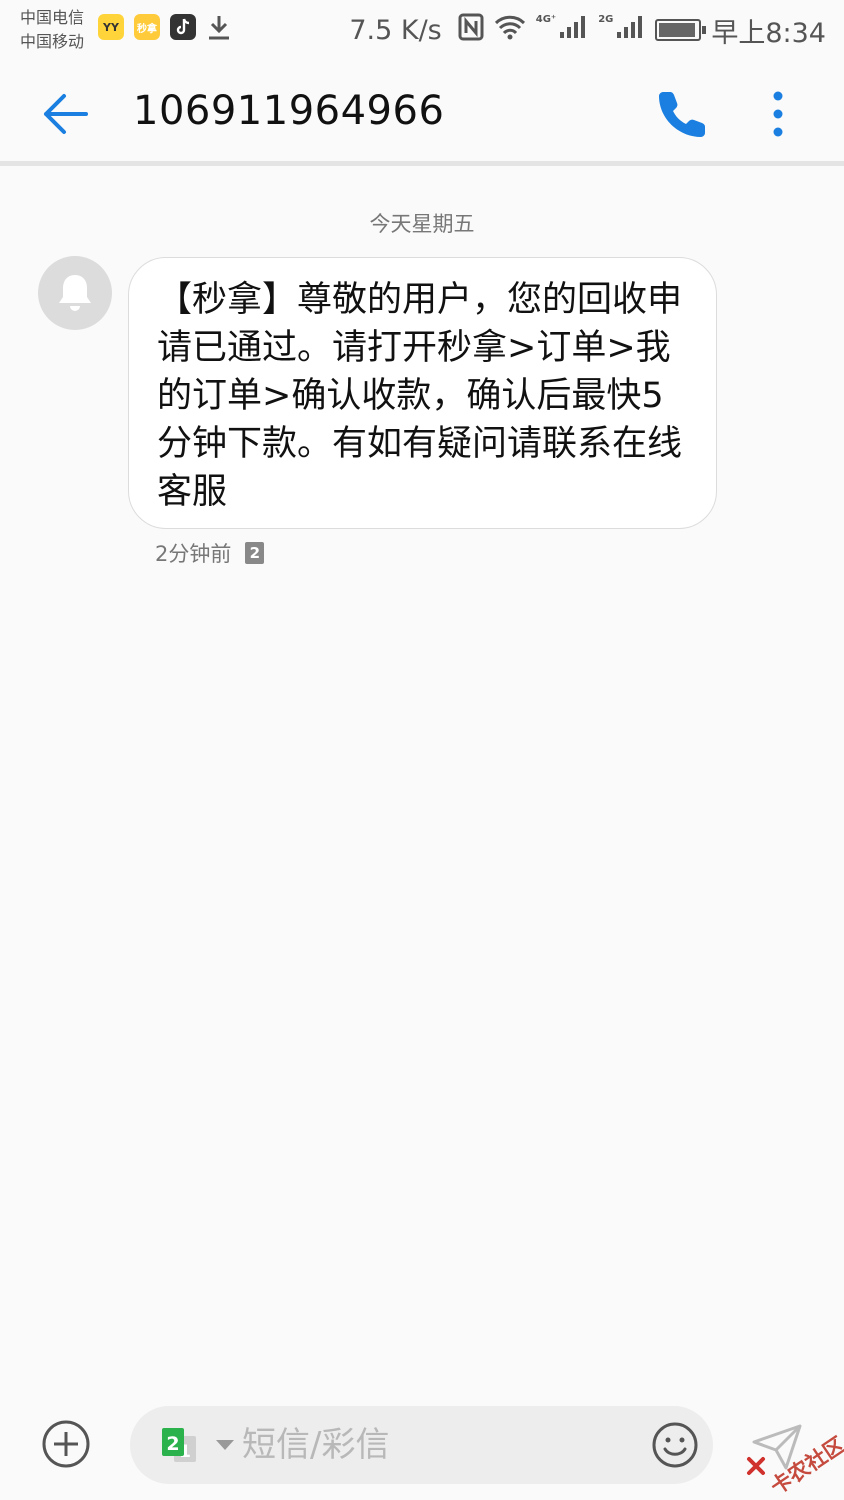 This screenshot has width=844, height=1500. I want to click on plus-circle-icon, so click(66, 1444).